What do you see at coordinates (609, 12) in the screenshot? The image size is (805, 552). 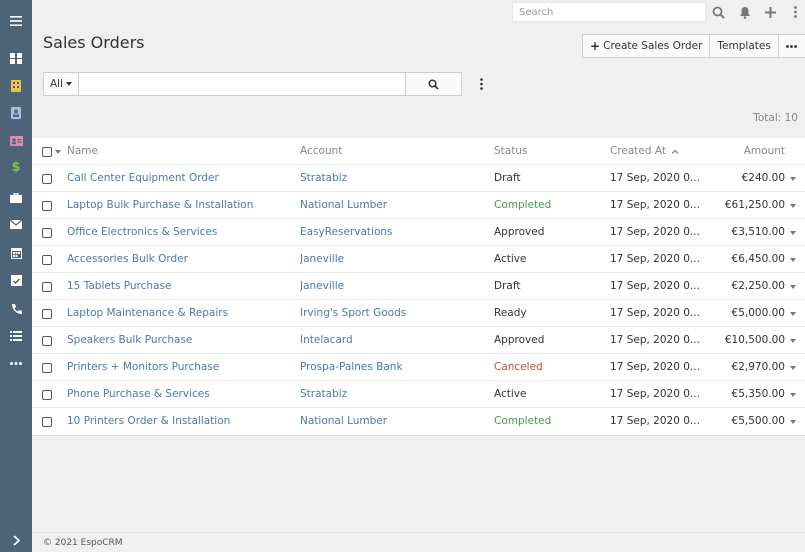 I see `global-search-input` at bounding box center [609, 12].